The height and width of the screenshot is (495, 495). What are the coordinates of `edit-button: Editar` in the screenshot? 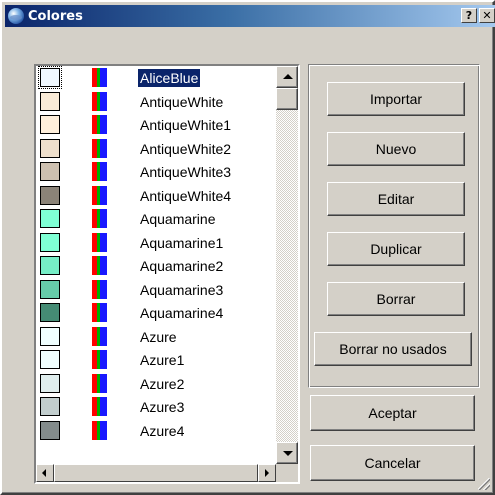 It's located at (396, 199).